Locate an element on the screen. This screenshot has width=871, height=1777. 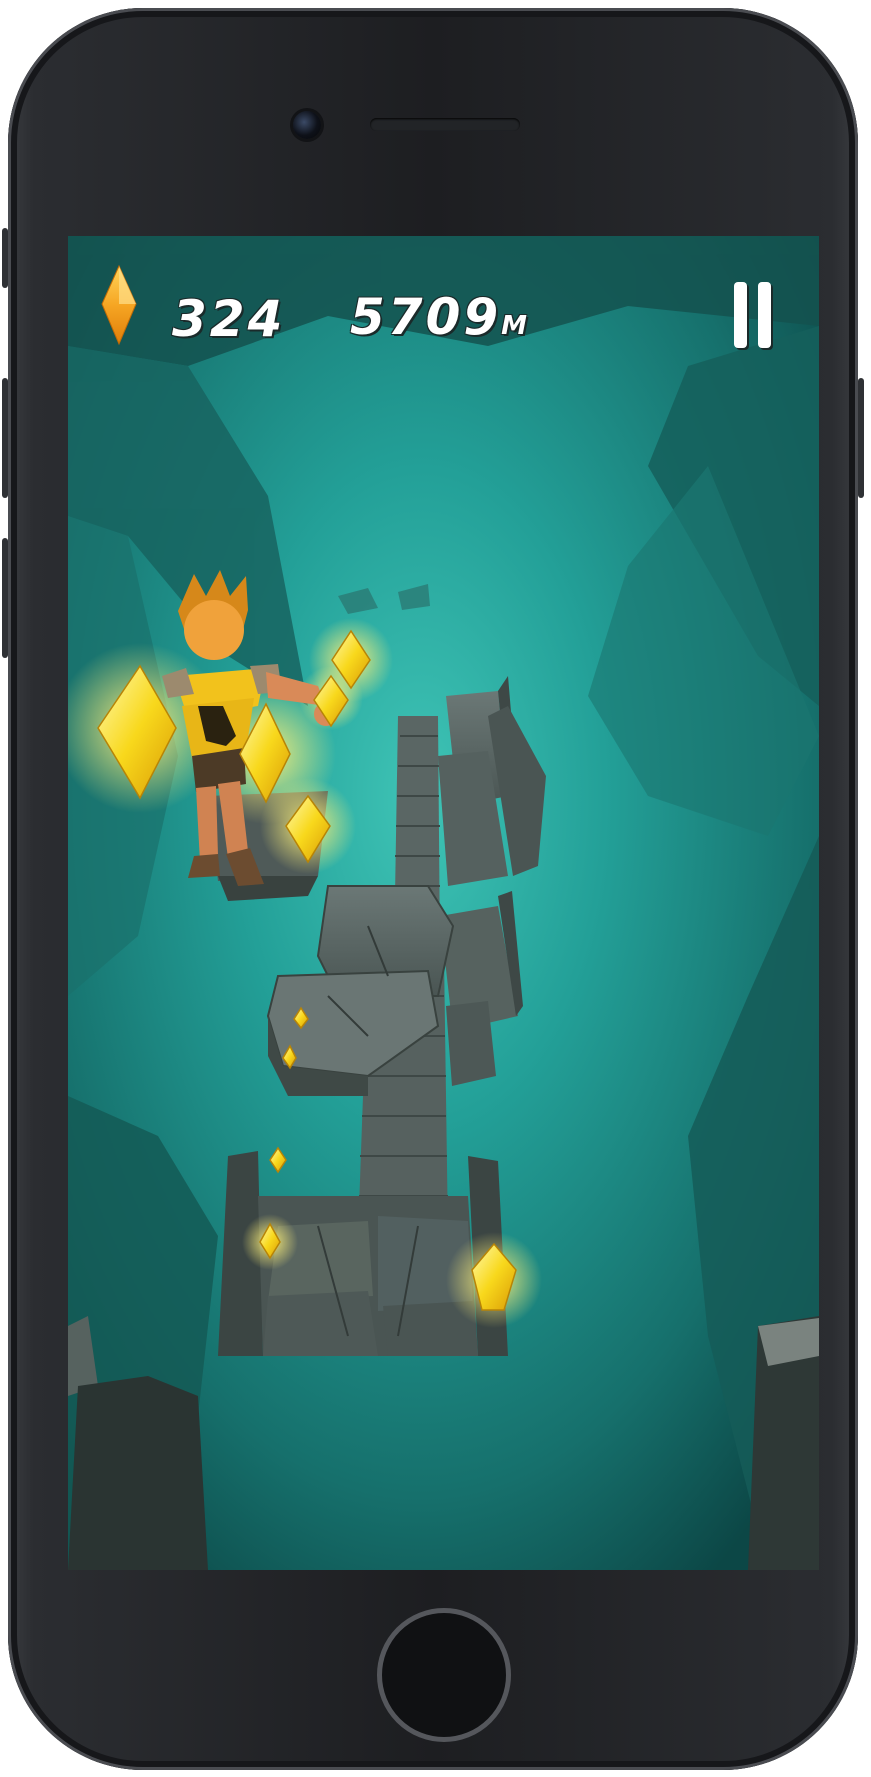
volume-down-button is located at coordinates (5, 598).